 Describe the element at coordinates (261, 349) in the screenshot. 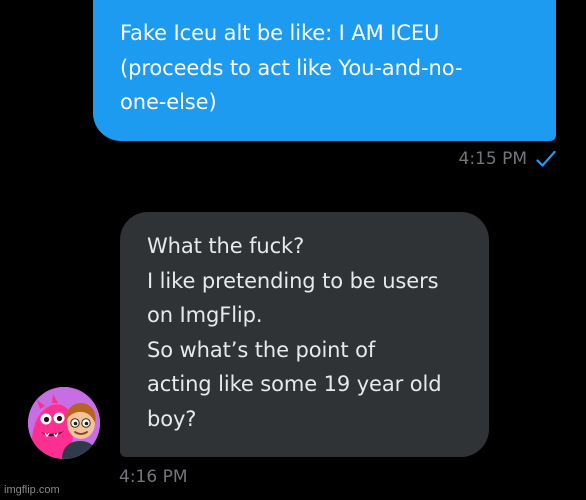

I see `received-message-line: So what’s the point of` at that location.